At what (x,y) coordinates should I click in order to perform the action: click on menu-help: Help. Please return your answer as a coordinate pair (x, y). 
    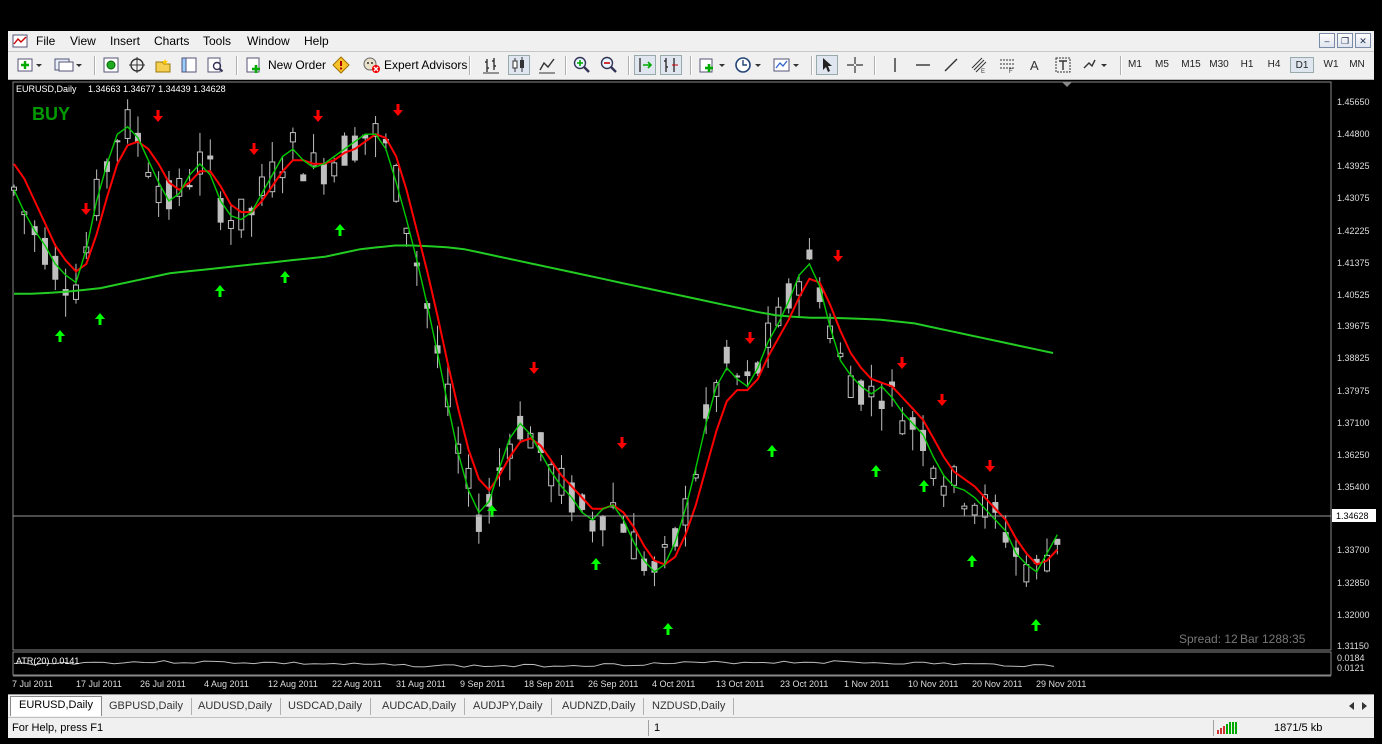
    Looking at the image, I should click on (316, 41).